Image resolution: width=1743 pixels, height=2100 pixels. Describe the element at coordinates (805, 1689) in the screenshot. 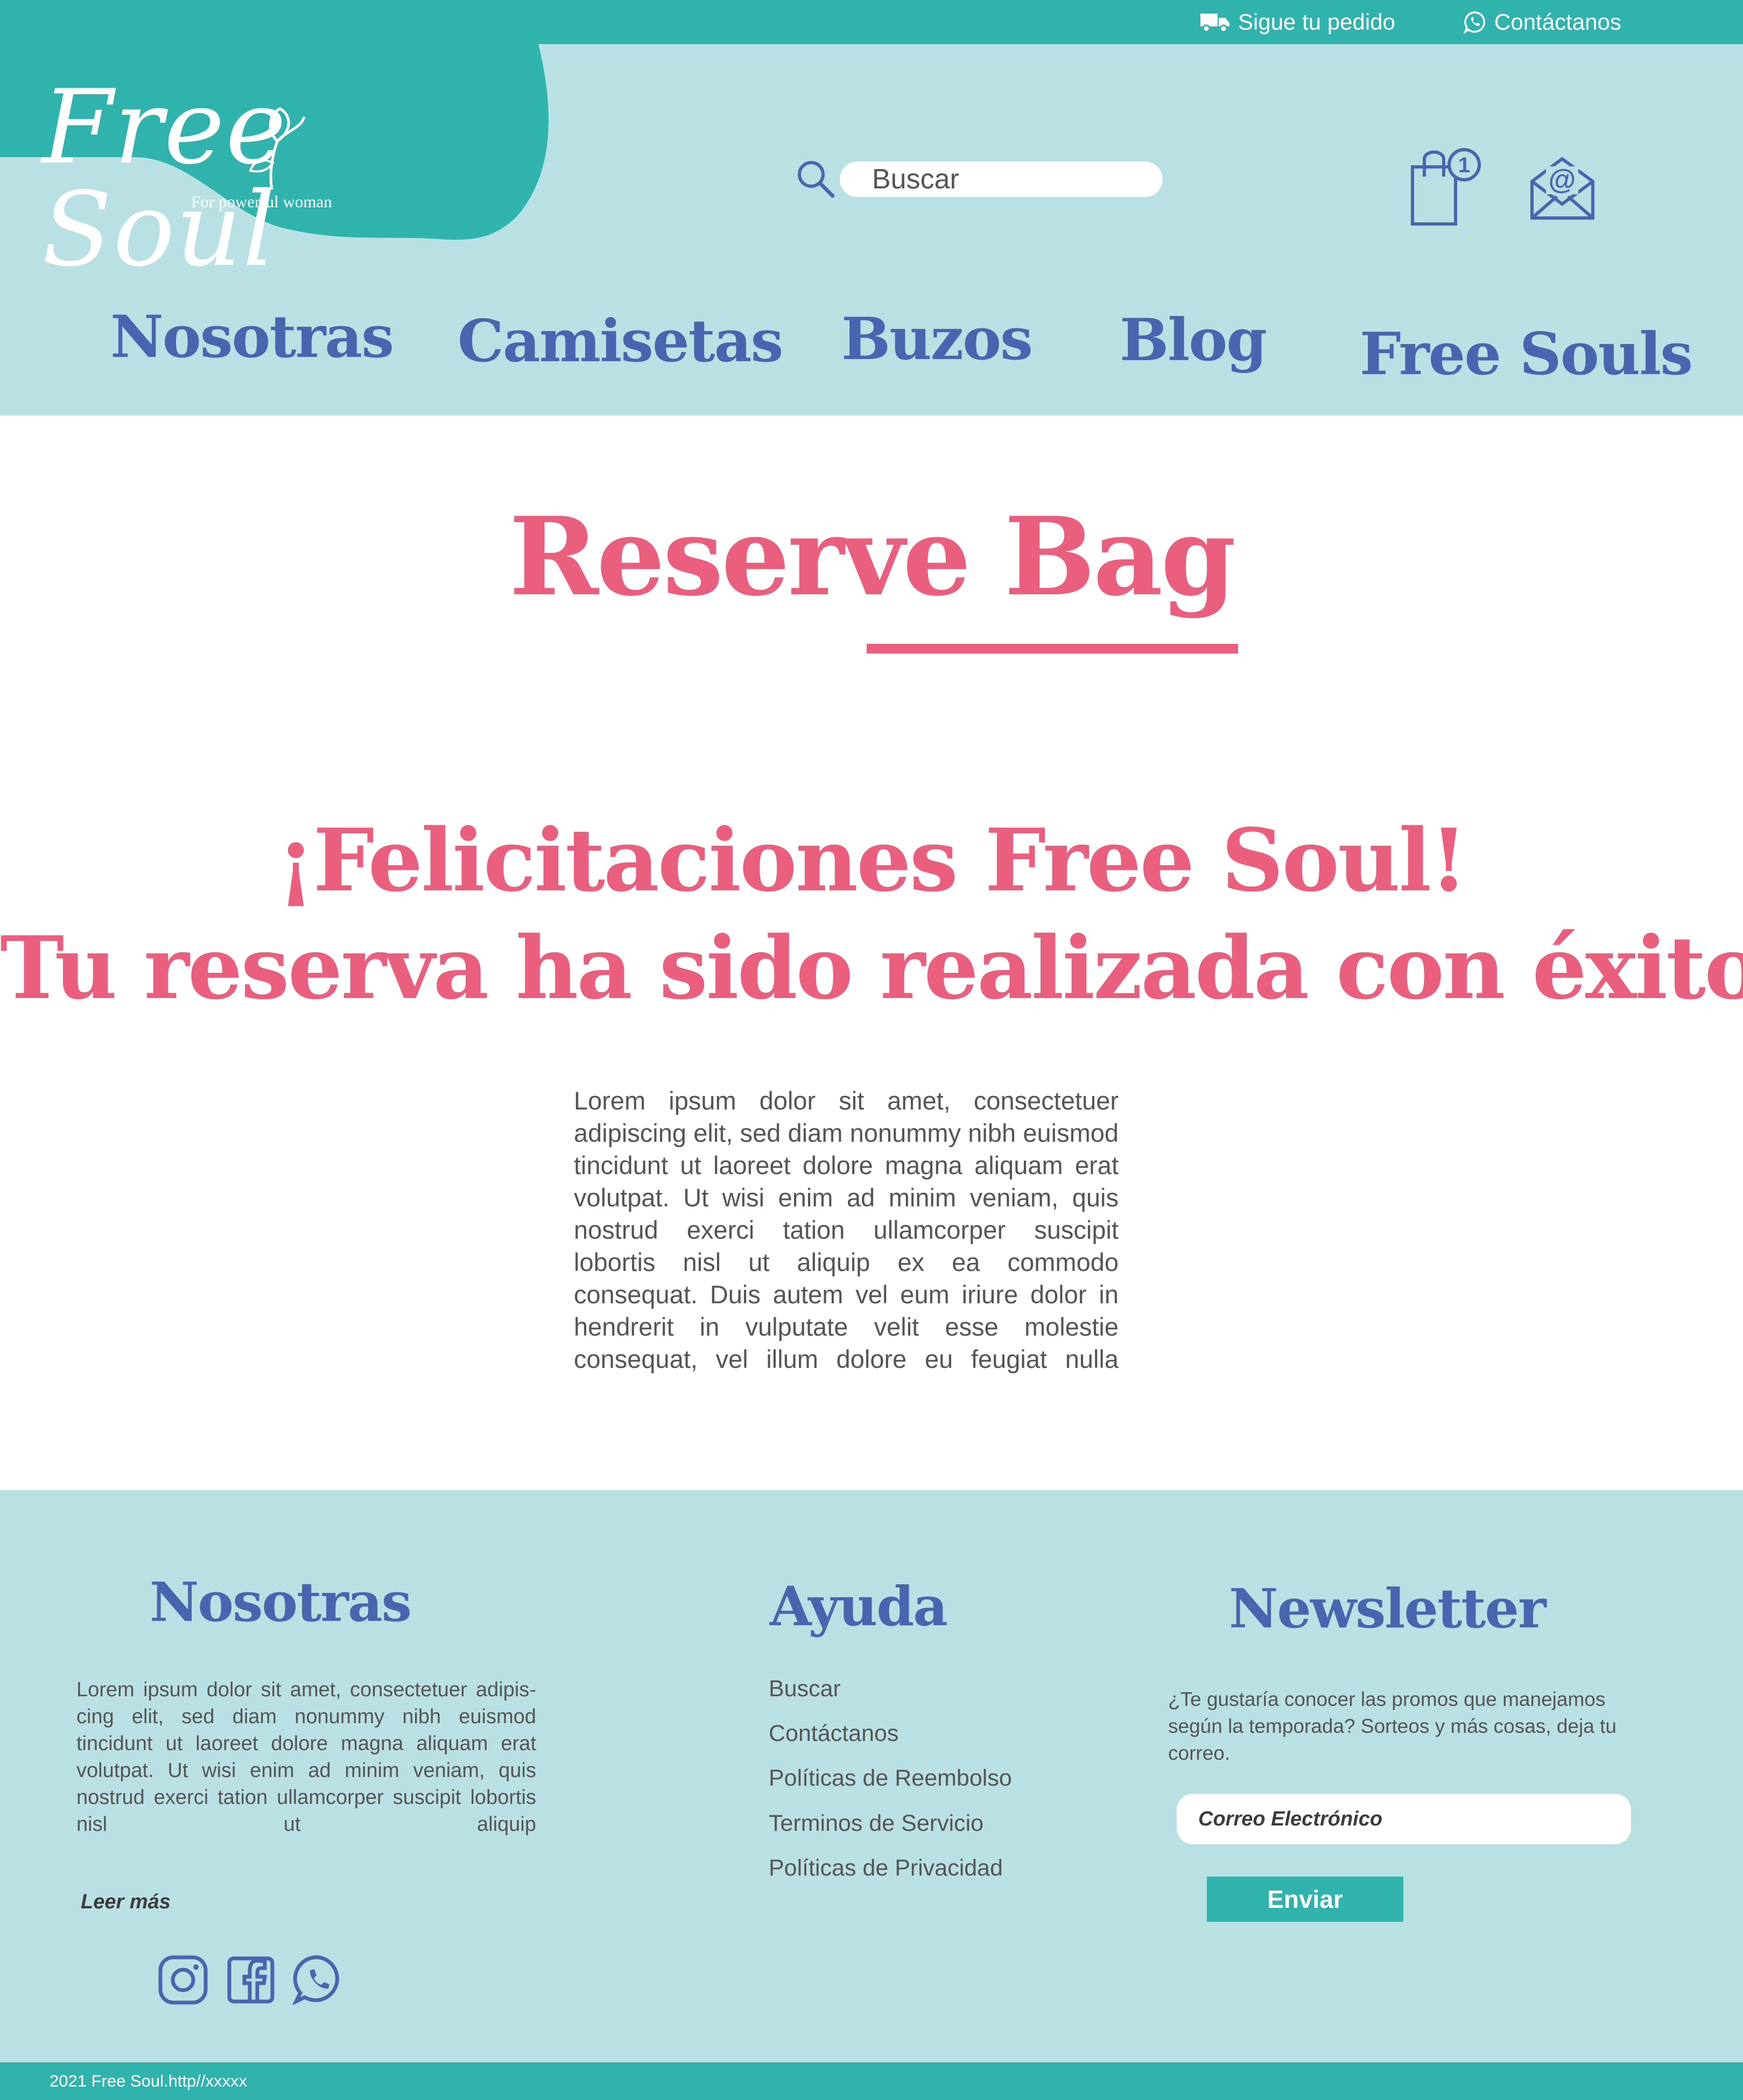

I see `help-link-buscar: Buscar` at that location.